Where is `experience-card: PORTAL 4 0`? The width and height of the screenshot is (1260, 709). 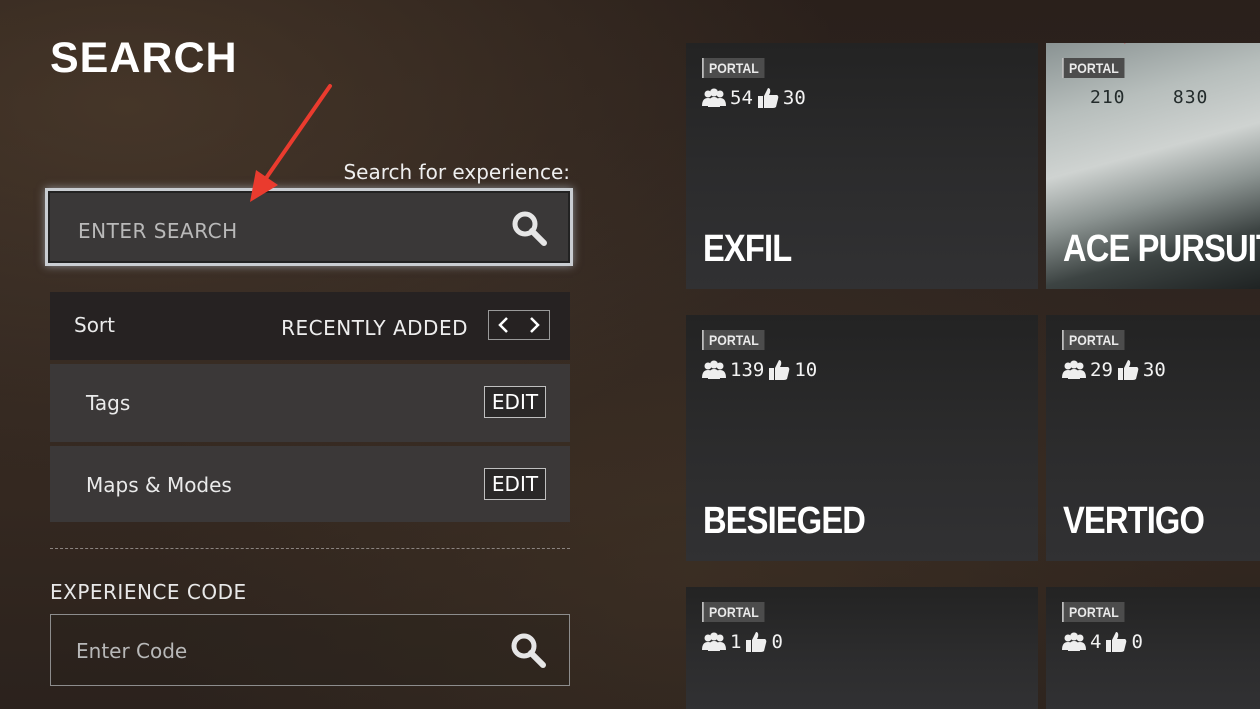
experience-card: PORTAL 4 0 is located at coordinates (1153, 648).